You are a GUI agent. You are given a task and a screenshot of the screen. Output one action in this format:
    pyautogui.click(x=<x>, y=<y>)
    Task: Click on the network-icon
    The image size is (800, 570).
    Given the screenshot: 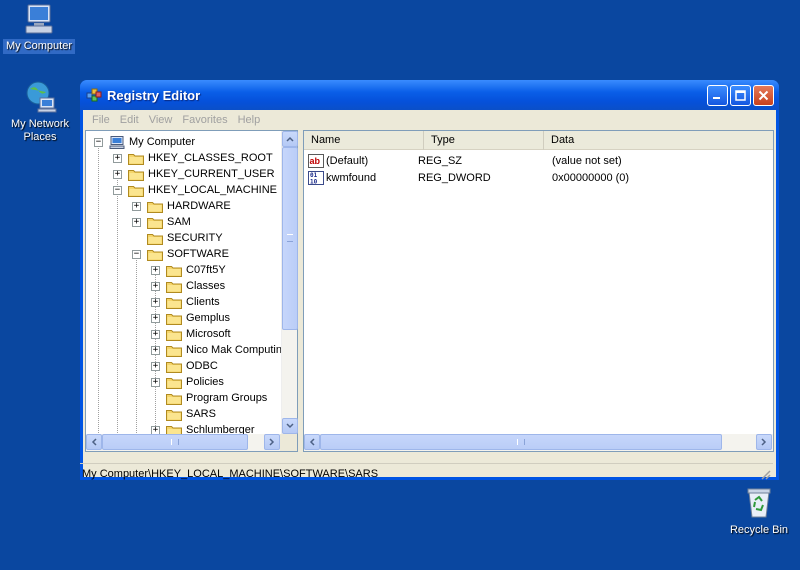 What is the action you would take?
    pyautogui.click(x=40, y=97)
    